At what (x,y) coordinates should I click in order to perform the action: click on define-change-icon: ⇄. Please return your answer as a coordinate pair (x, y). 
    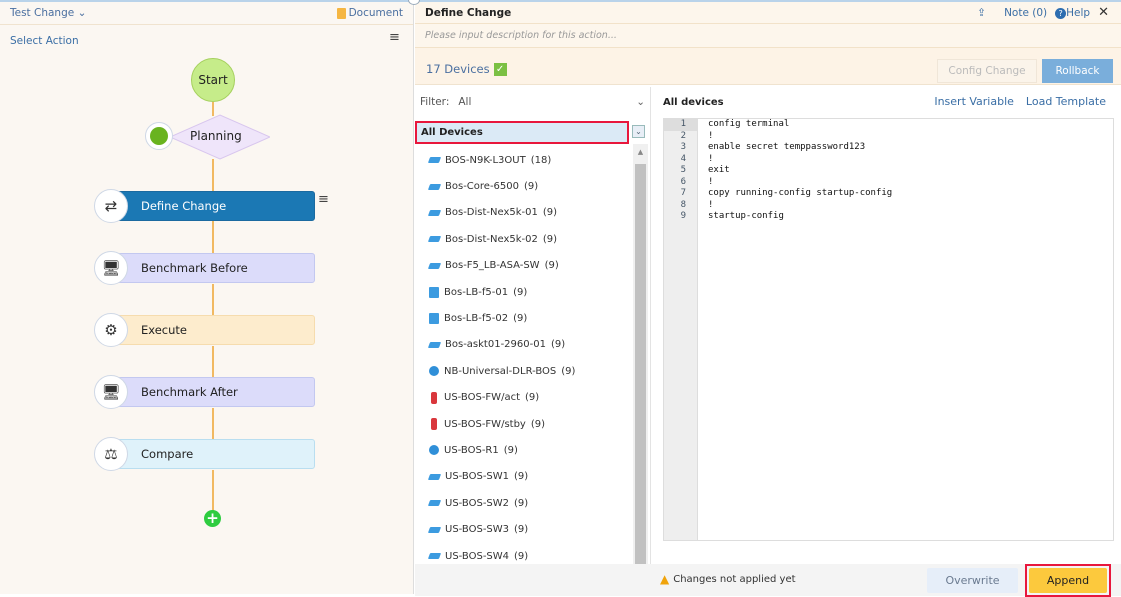
    Looking at the image, I should click on (111, 206).